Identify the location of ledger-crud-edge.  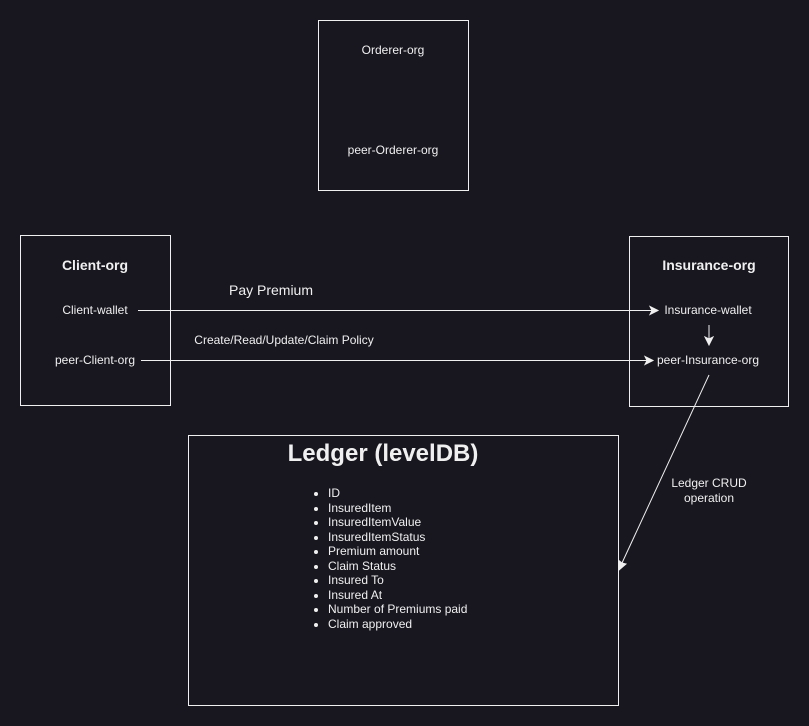
(665, 469).